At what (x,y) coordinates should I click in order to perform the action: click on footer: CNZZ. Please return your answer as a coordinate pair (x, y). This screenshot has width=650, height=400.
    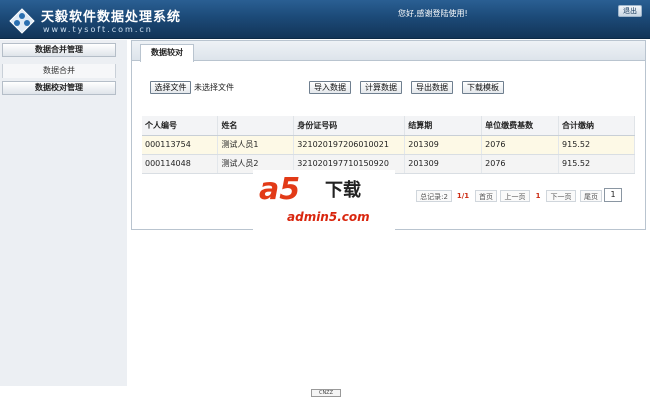
    Looking at the image, I should click on (325, 393).